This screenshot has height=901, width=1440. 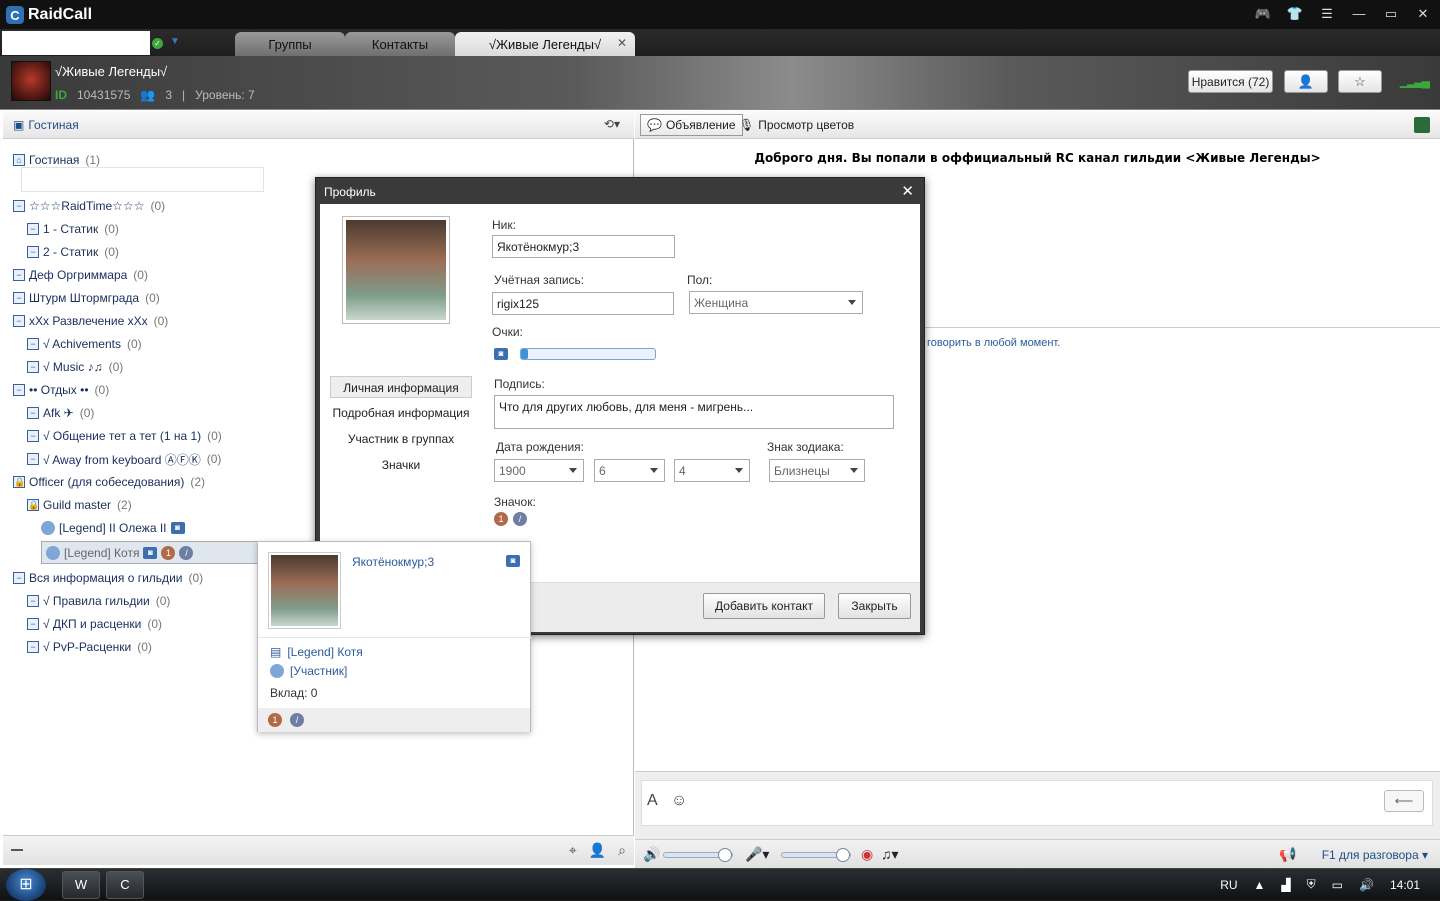 I want to click on home-icon: ⌂, so click(x=19, y=160).